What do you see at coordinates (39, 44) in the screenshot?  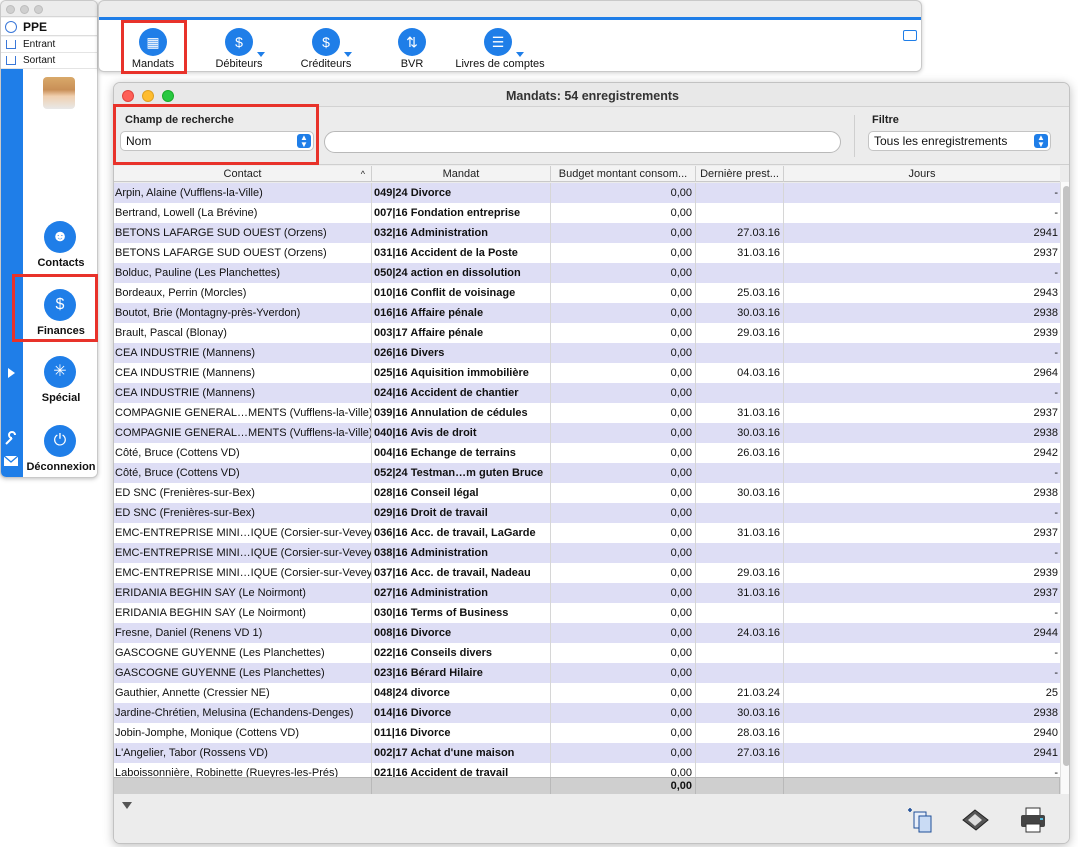 I see `entrant-label: Entrant` at bounding box center [39, 44].